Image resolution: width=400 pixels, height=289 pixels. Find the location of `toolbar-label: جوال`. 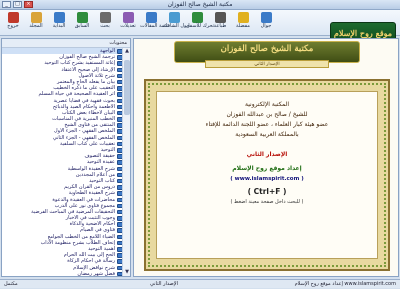

toolbar-label: جوال is located at coordinates (266, 26).